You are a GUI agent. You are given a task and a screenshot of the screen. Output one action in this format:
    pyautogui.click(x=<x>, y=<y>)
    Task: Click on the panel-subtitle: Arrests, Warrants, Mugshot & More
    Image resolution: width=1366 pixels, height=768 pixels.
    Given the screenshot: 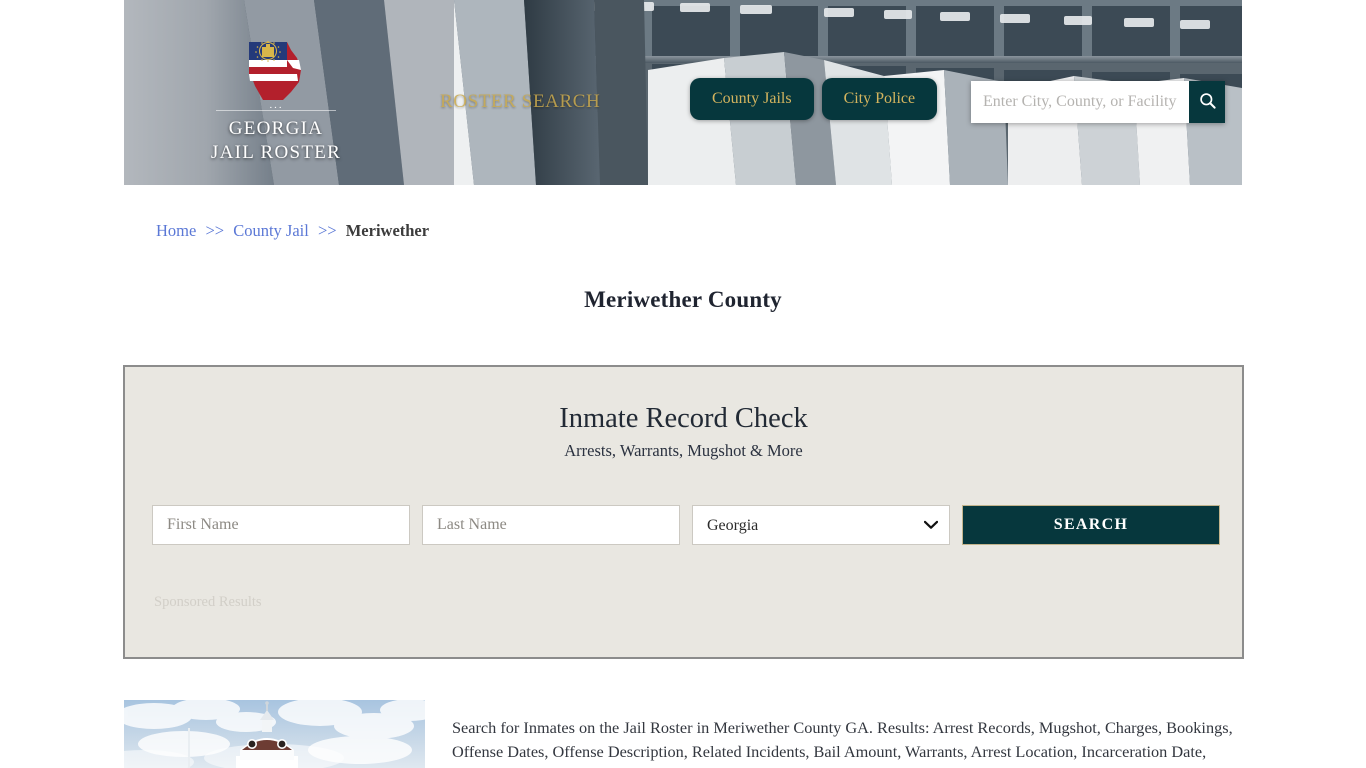 What is the action you would take?
    pyautogui.click(x=683, y=450)
    